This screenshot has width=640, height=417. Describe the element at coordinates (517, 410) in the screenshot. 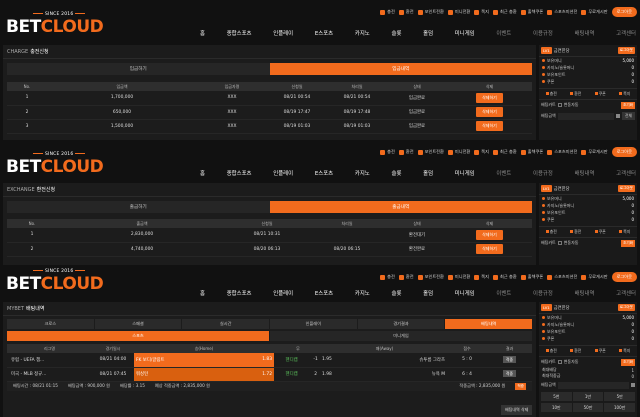

I see `delete-bet-history-button: 배팅내역 삭제` at that location.